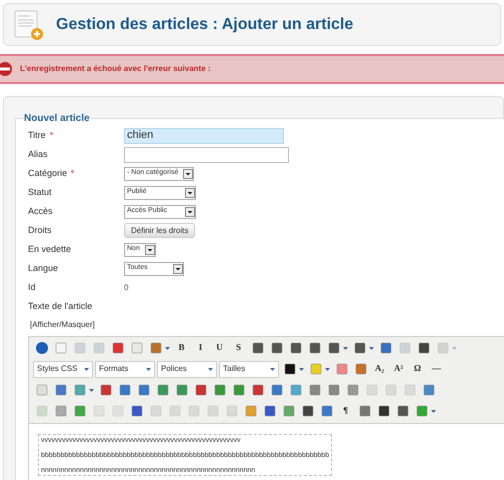  I want to click on form-legend: Nouvel article, so click(57, 118).